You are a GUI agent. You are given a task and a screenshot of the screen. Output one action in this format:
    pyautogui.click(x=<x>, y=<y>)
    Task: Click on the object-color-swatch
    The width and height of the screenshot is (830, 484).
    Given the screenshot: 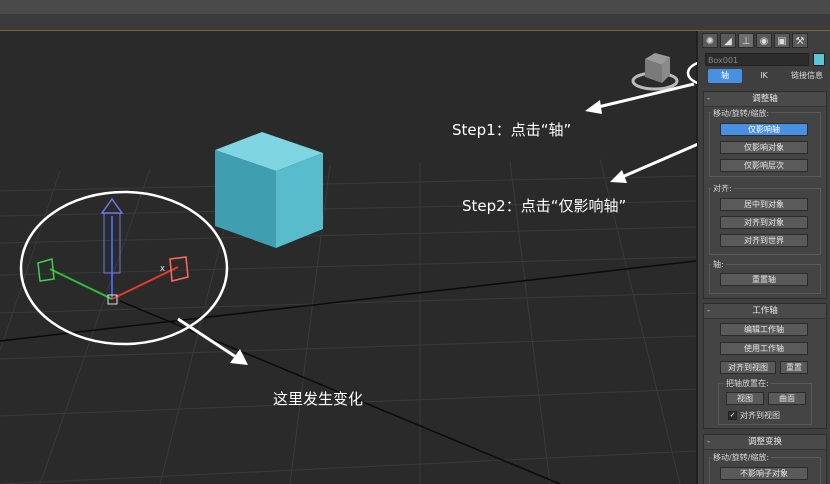 What is the action you would take?
    pyautogui.click(x=819, y=59)
    